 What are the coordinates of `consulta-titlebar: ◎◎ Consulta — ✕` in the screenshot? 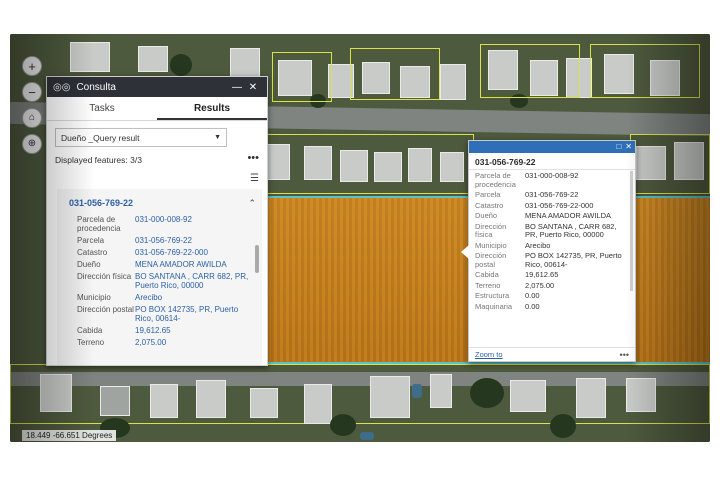 It's located at (157, 87).